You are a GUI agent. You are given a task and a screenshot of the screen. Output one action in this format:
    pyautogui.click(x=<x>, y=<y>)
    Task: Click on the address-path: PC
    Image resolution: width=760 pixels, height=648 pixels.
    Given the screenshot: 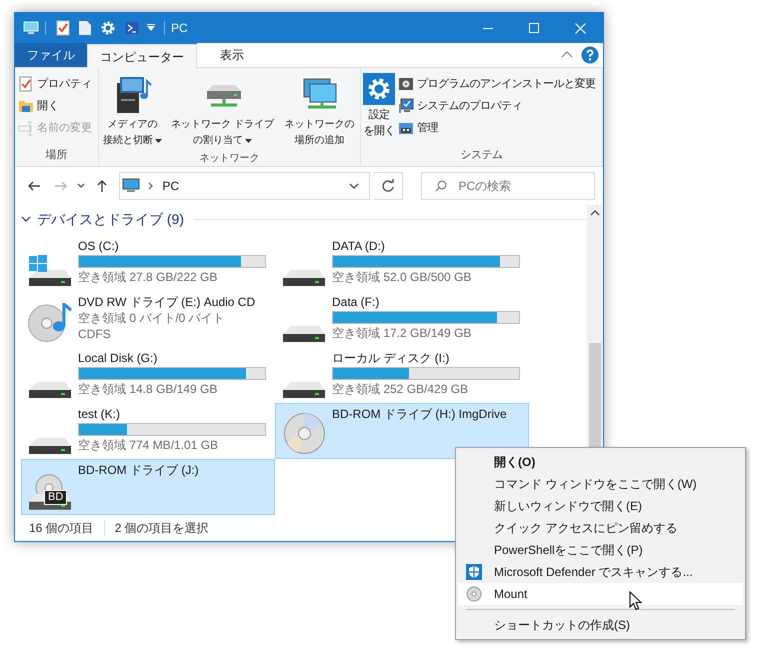 What is the action you would take?
    pyautogui.click(x=171, y=186)
    